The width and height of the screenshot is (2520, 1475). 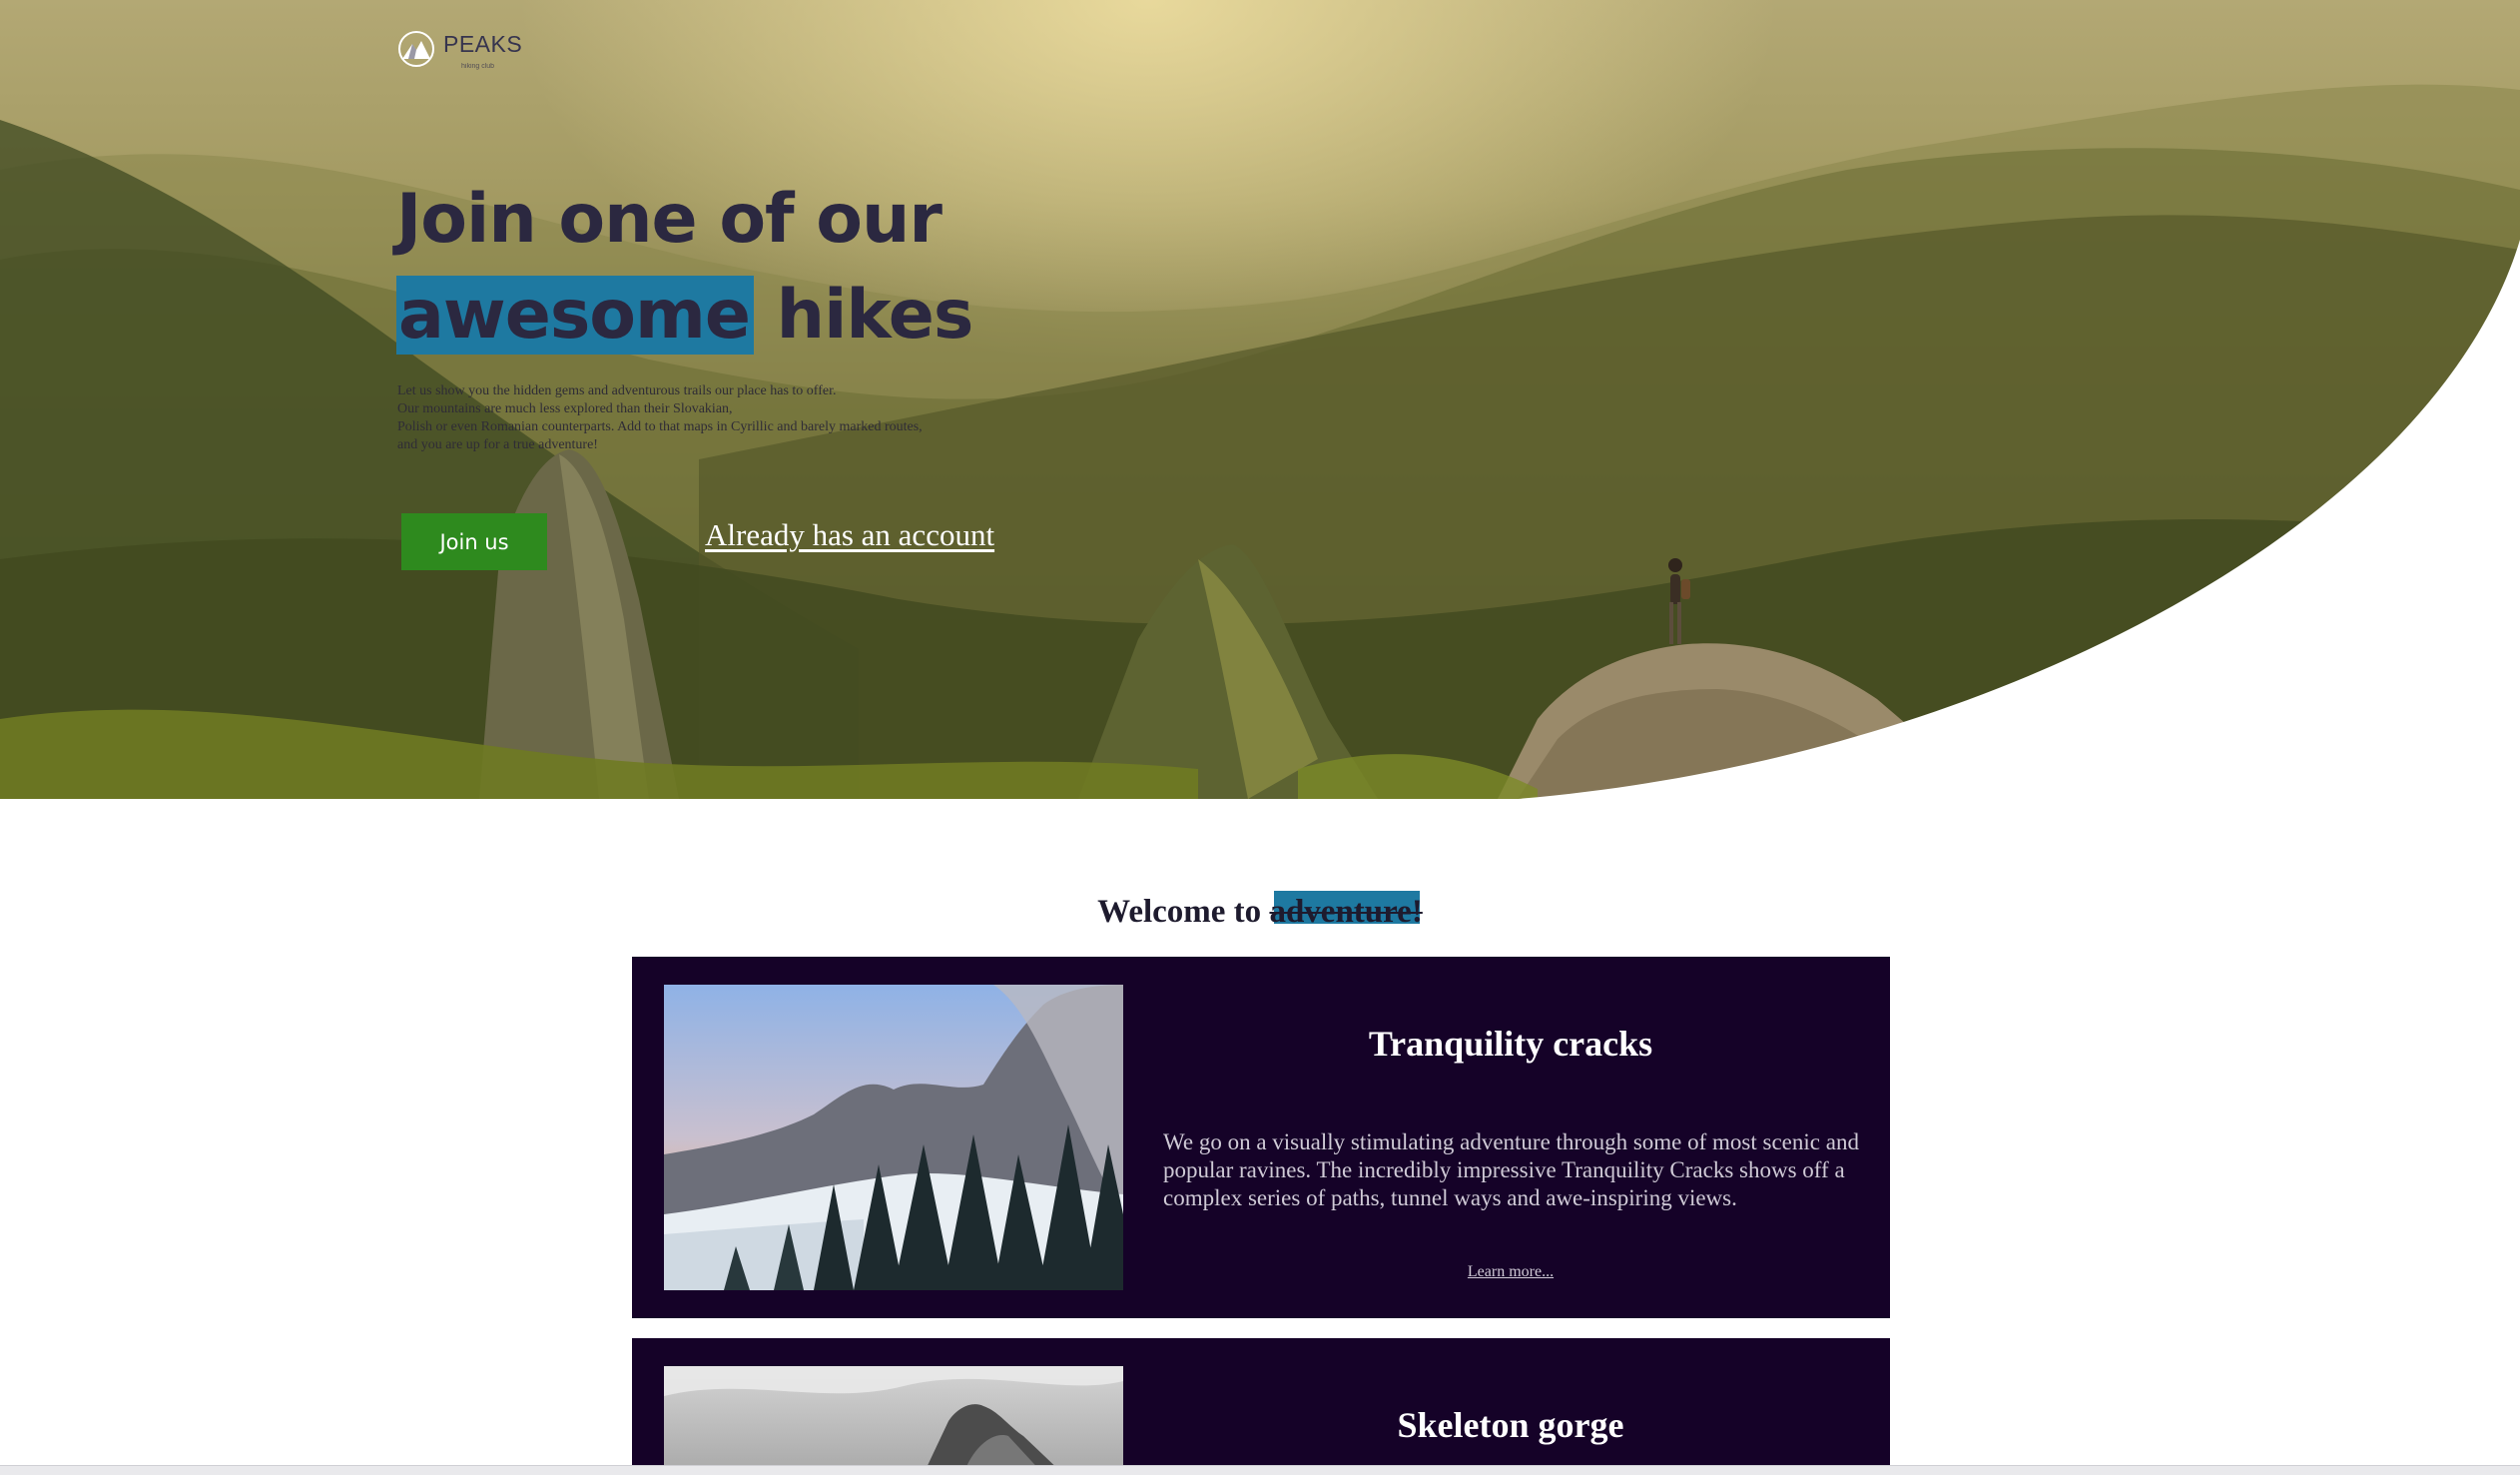 I want to click on welcome-prefix: Welcome to, so click(x=1183, y=912).